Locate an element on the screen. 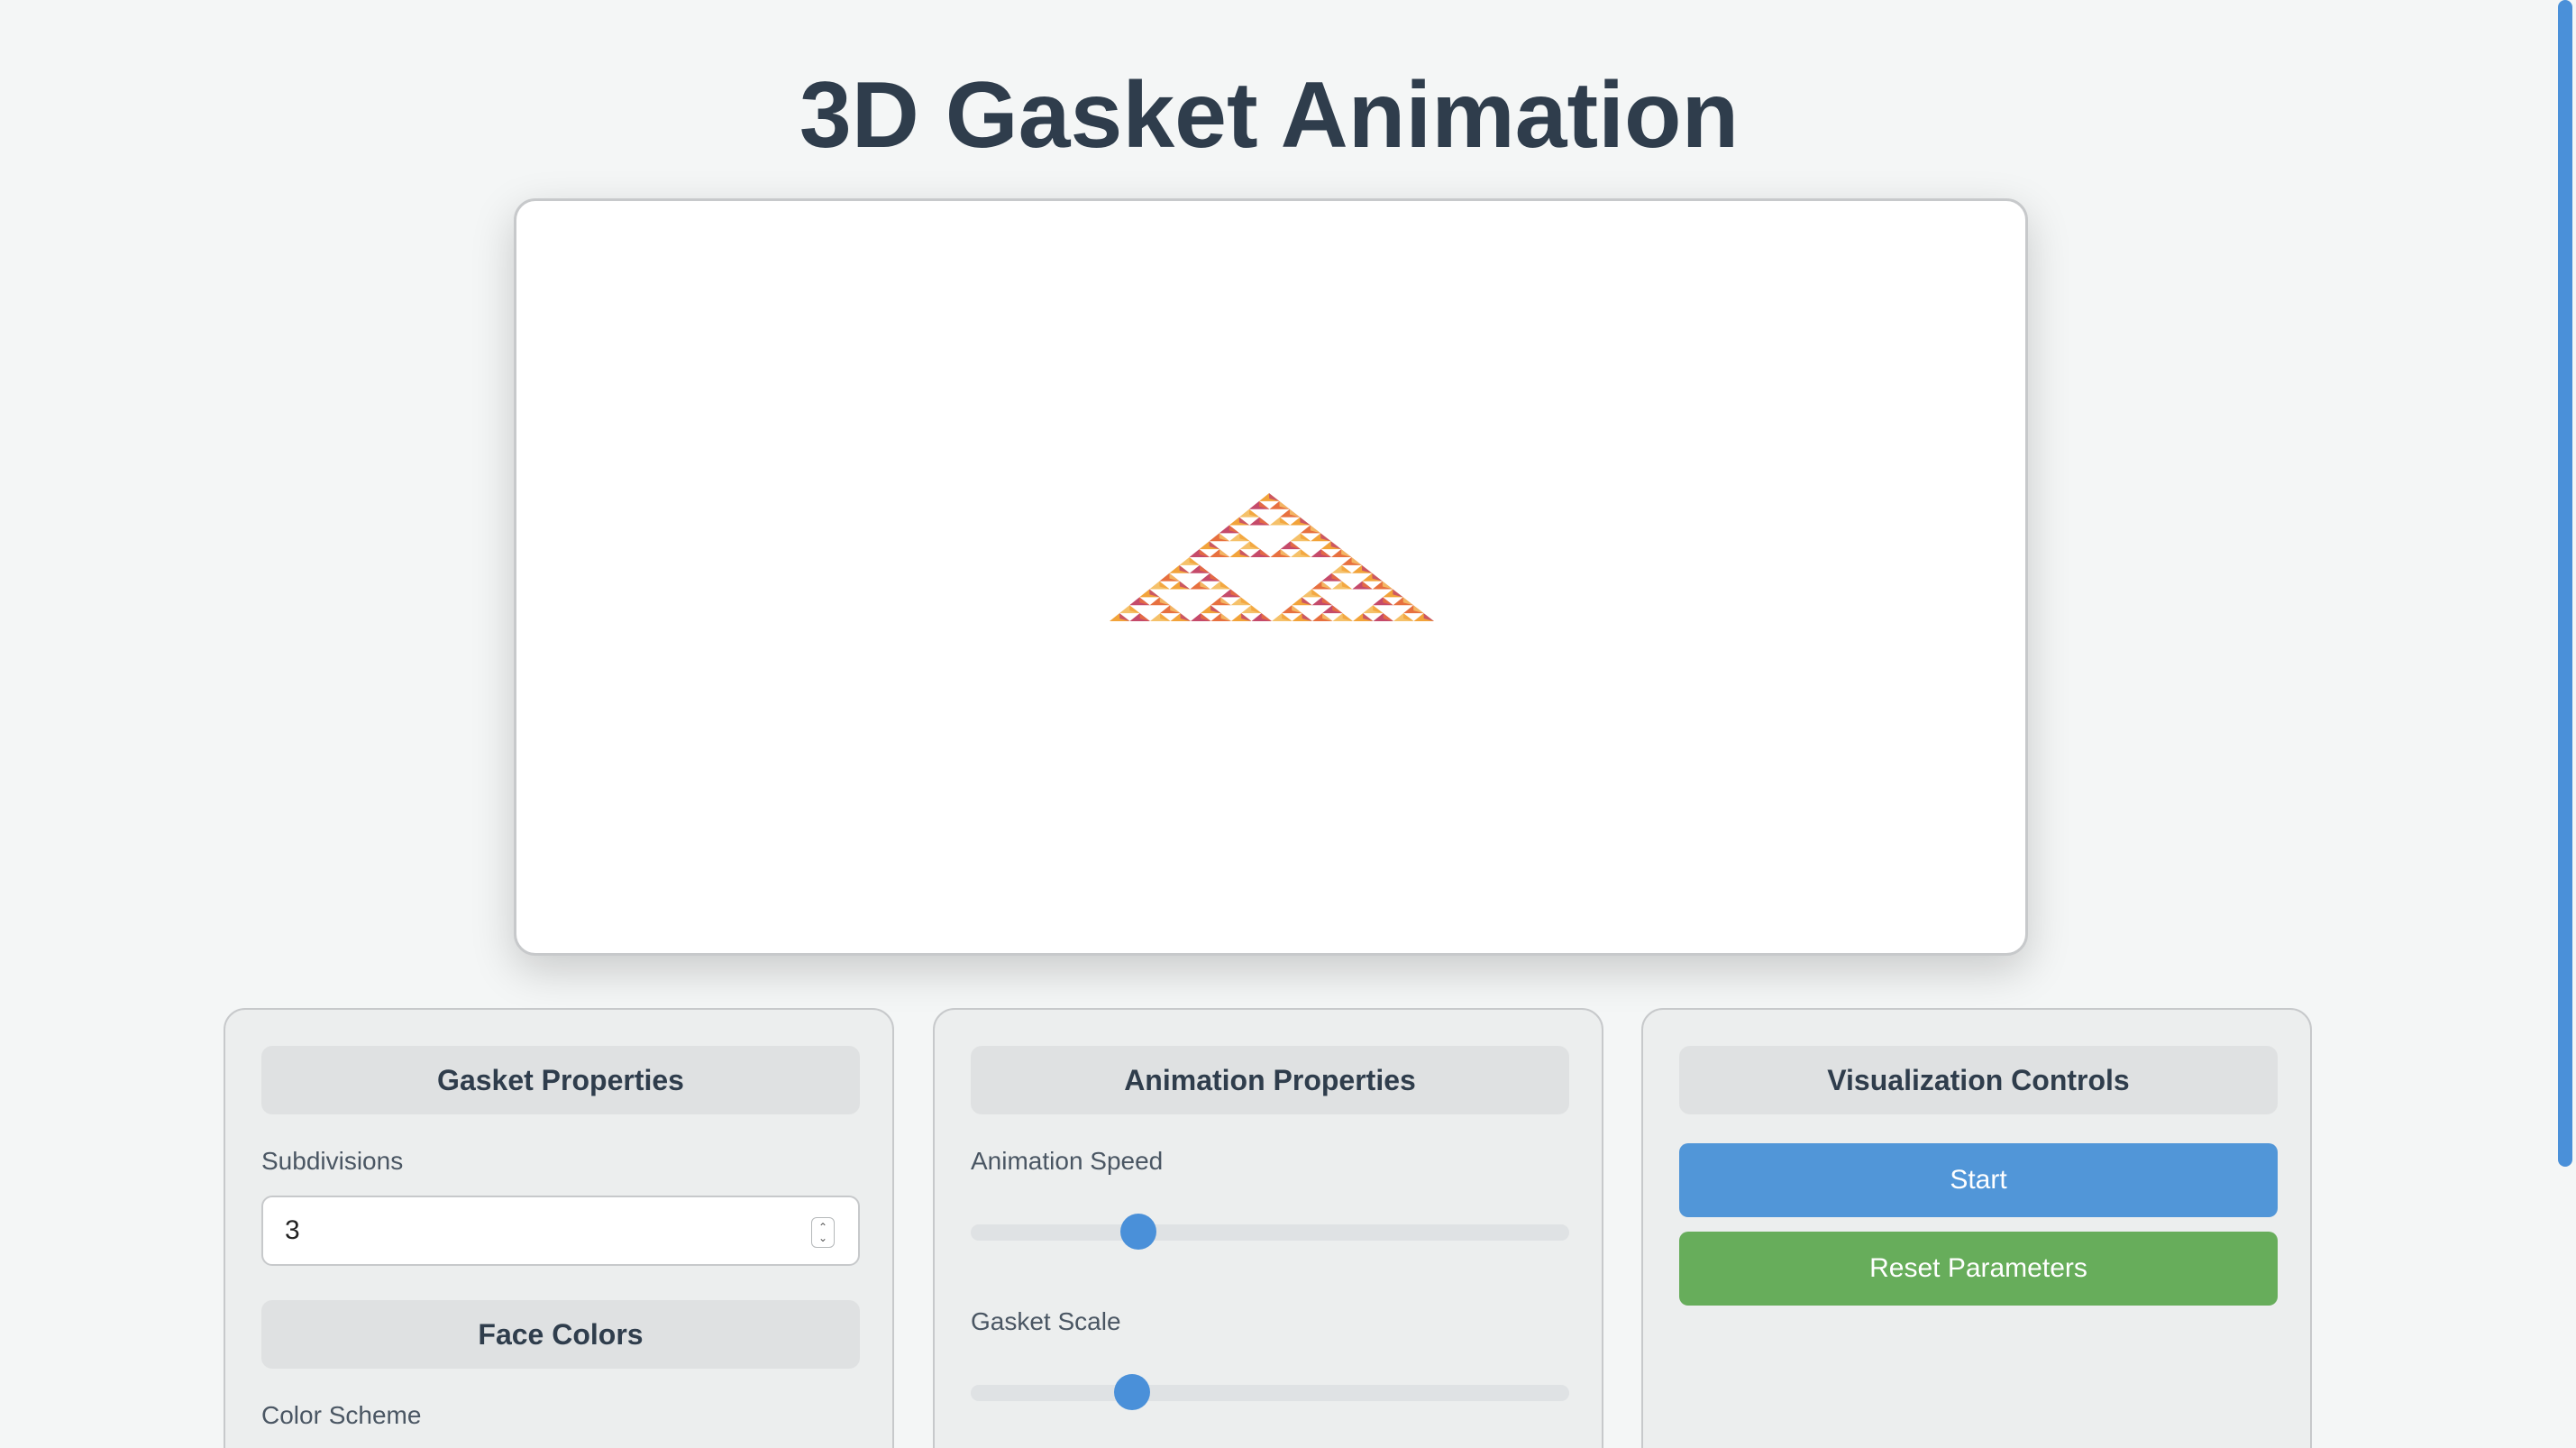  subdivisions-label: Subdivisions is located at coordinates (332, 1161).